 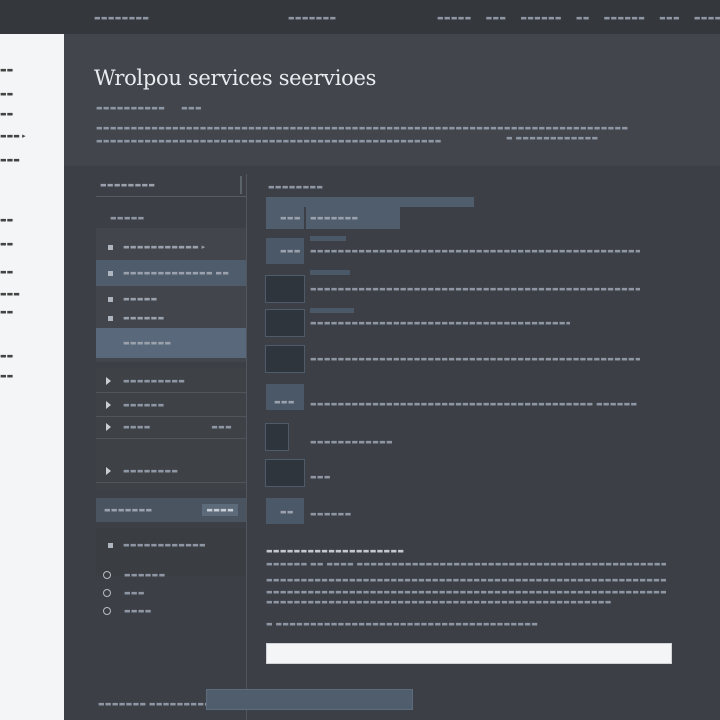 I want to click on top-nav-links: ▬▬▬▬▬ ▬▬▬ ▬▬▬▬▬▬ ▬▬ ▬▬▬▬▬▬ ▬▬▬ ▬▬▬▬▬▬▬, so click(x=578, y=18).